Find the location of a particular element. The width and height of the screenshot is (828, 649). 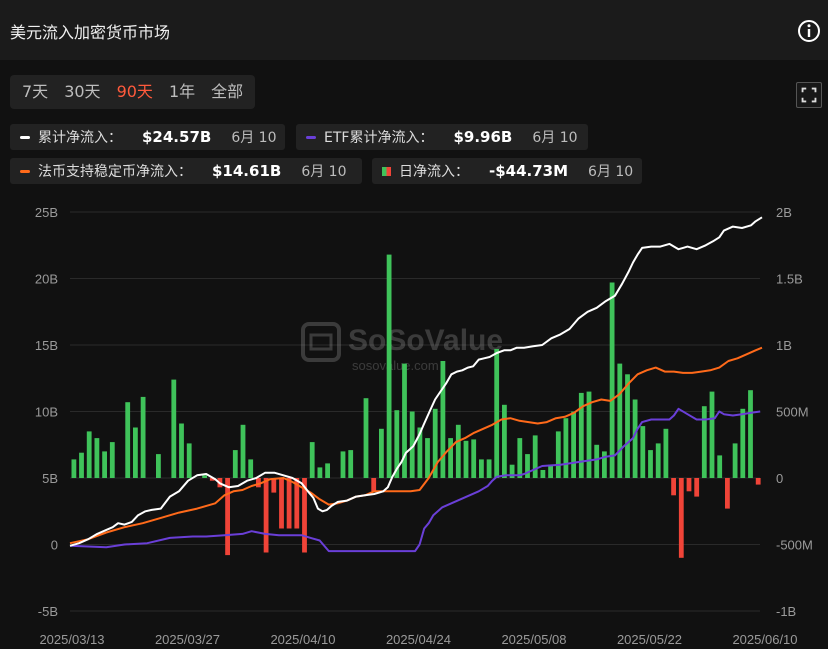

x-tick-label: 2025/04/10 is located at coordinates (302, 639).